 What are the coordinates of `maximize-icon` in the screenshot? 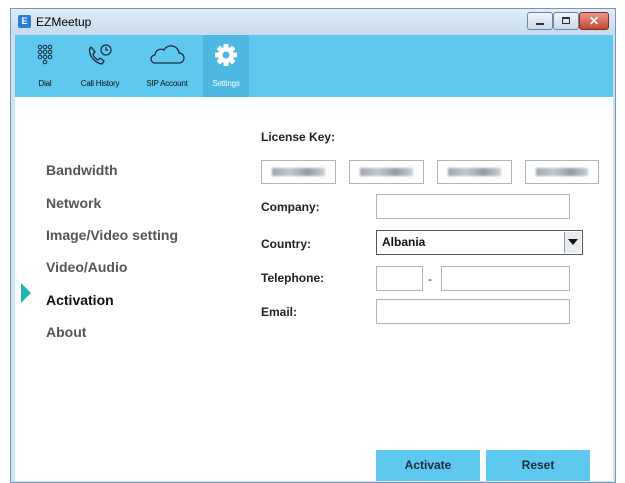 It's located at (566, 20).